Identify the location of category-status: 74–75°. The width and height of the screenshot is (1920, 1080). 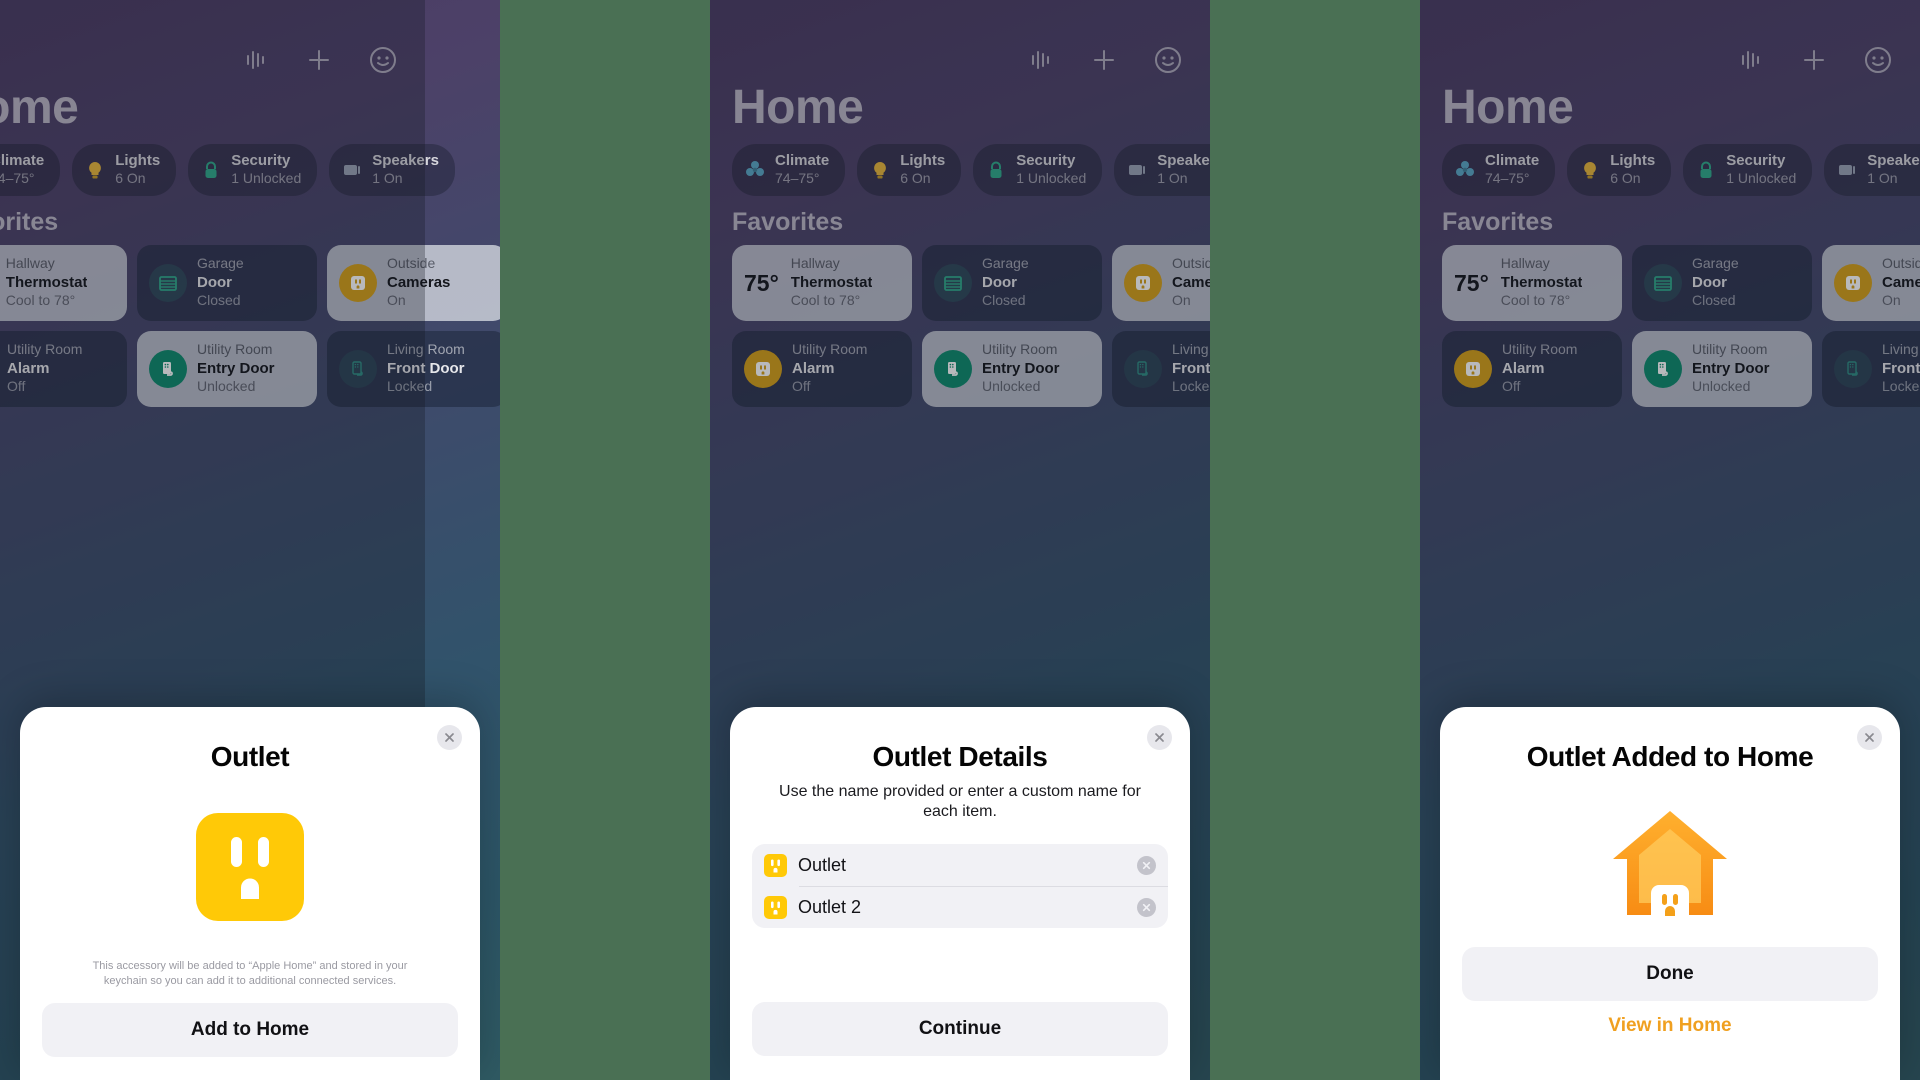
(17, 177).